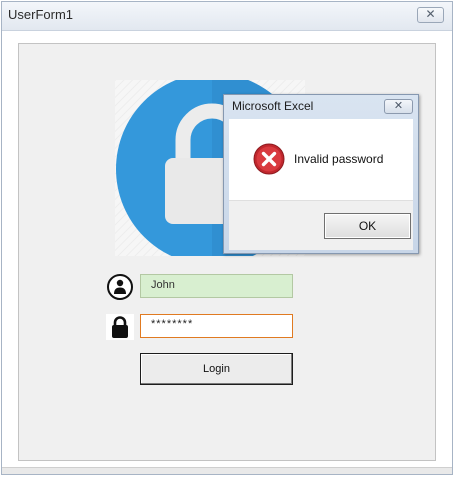 This screenshot has width=455, height=478. I want to click on lock-icon, so click(120, 327).